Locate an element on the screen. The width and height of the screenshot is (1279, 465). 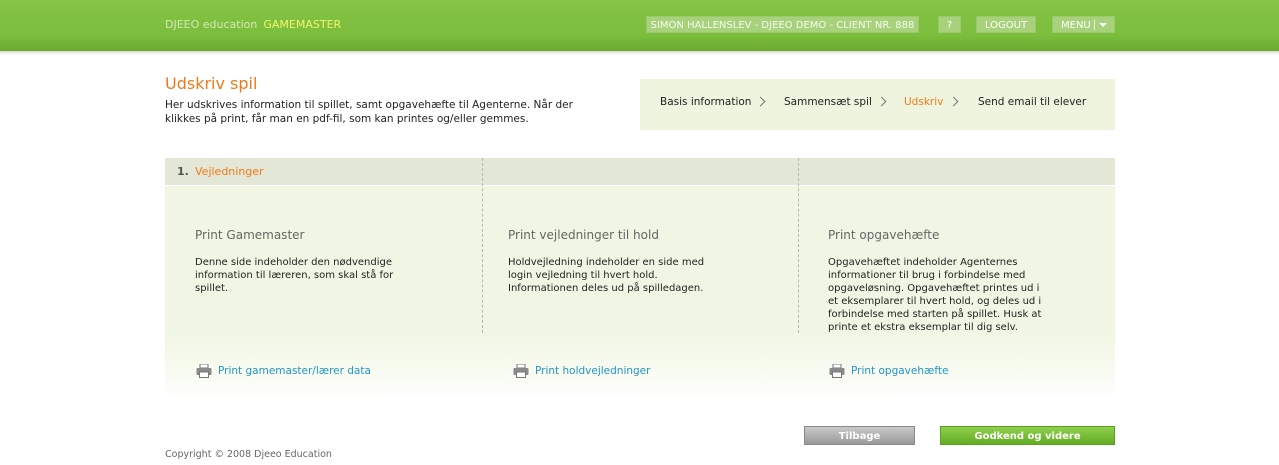
menu-divider is located at coordinates (1094, 25).